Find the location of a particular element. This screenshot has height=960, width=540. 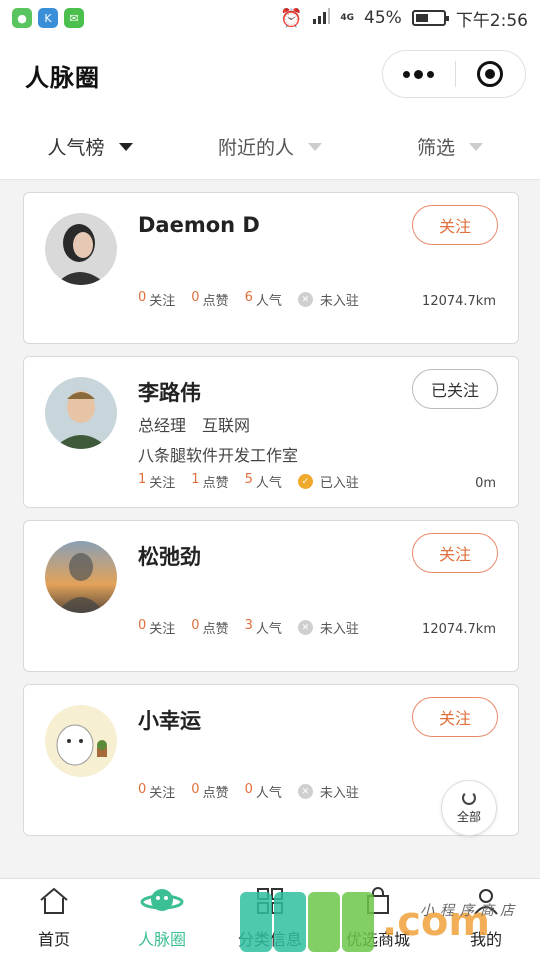

tab-profile: 我的 is located at coordinates (486, 919).